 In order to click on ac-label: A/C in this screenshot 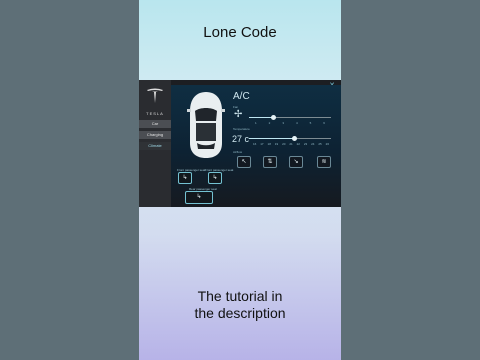, I will do `click(241, 96)`.